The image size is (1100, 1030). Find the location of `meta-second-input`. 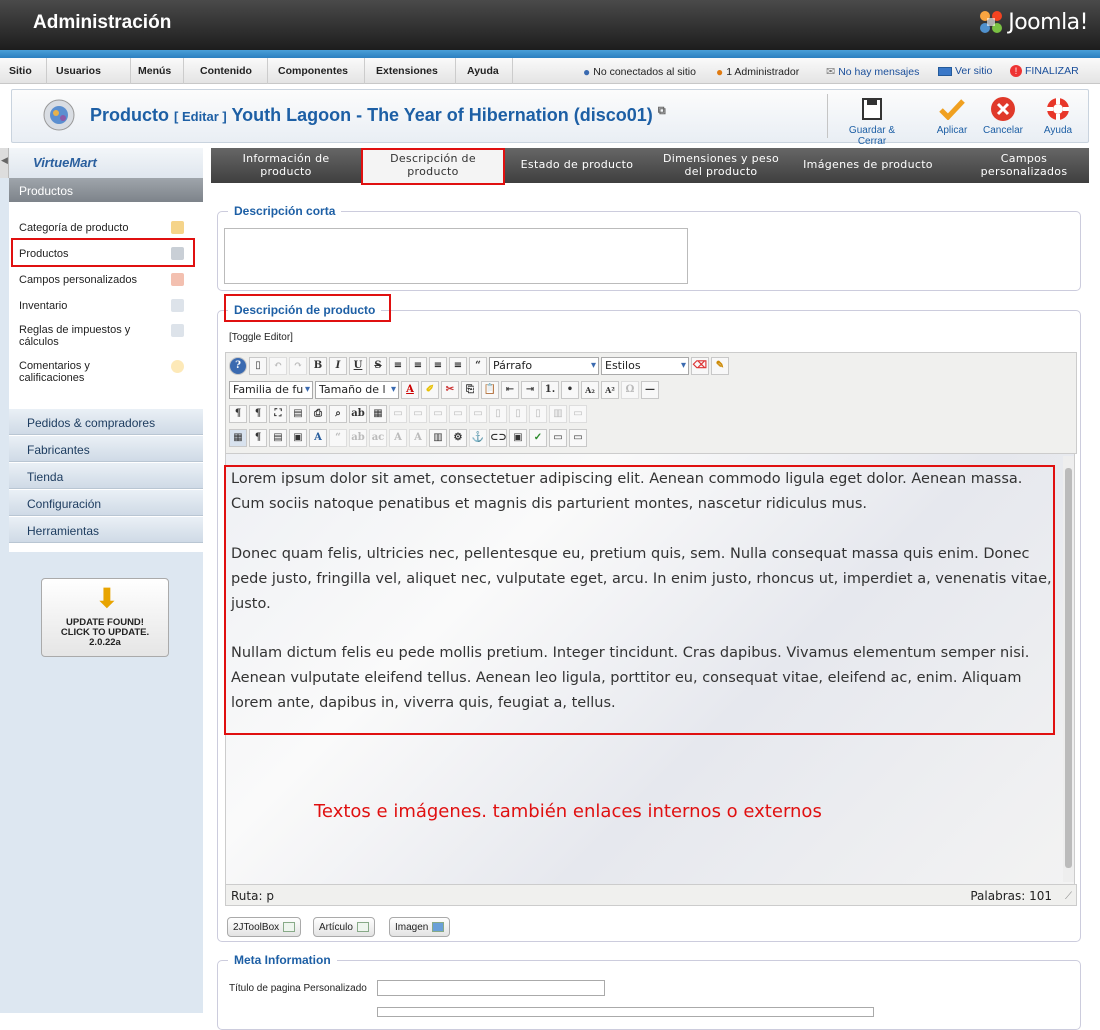

meta-second-input is located at coordinates (625, 1012).